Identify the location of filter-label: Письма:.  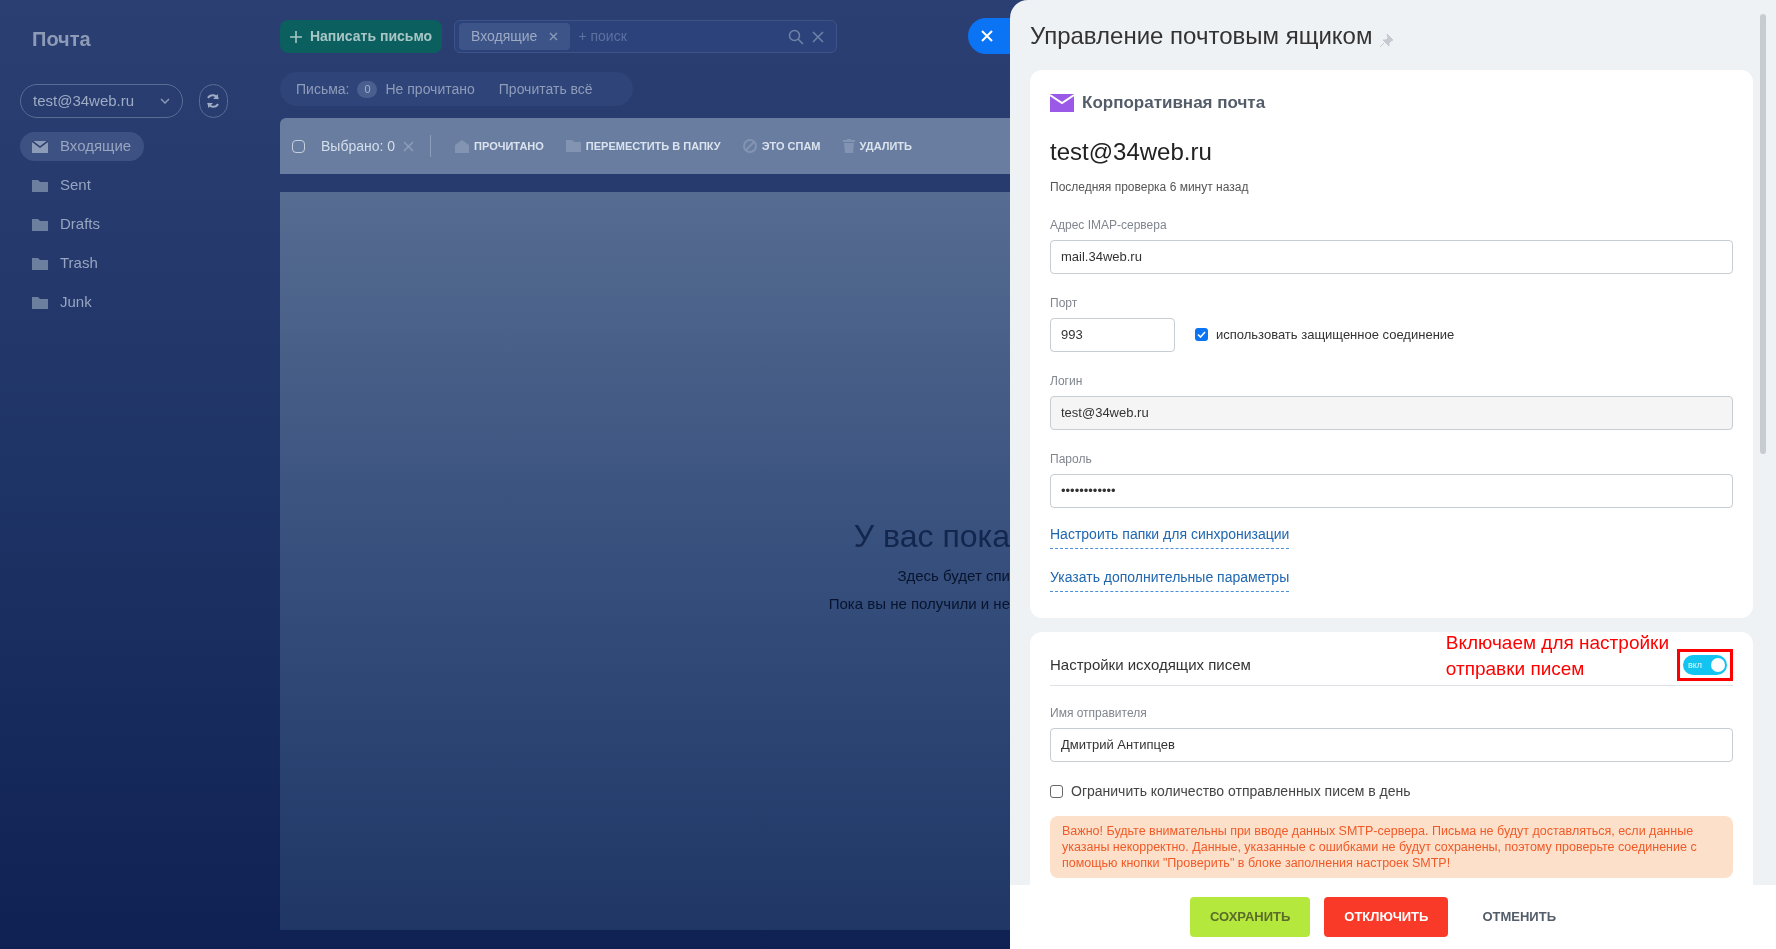
(323, 89).